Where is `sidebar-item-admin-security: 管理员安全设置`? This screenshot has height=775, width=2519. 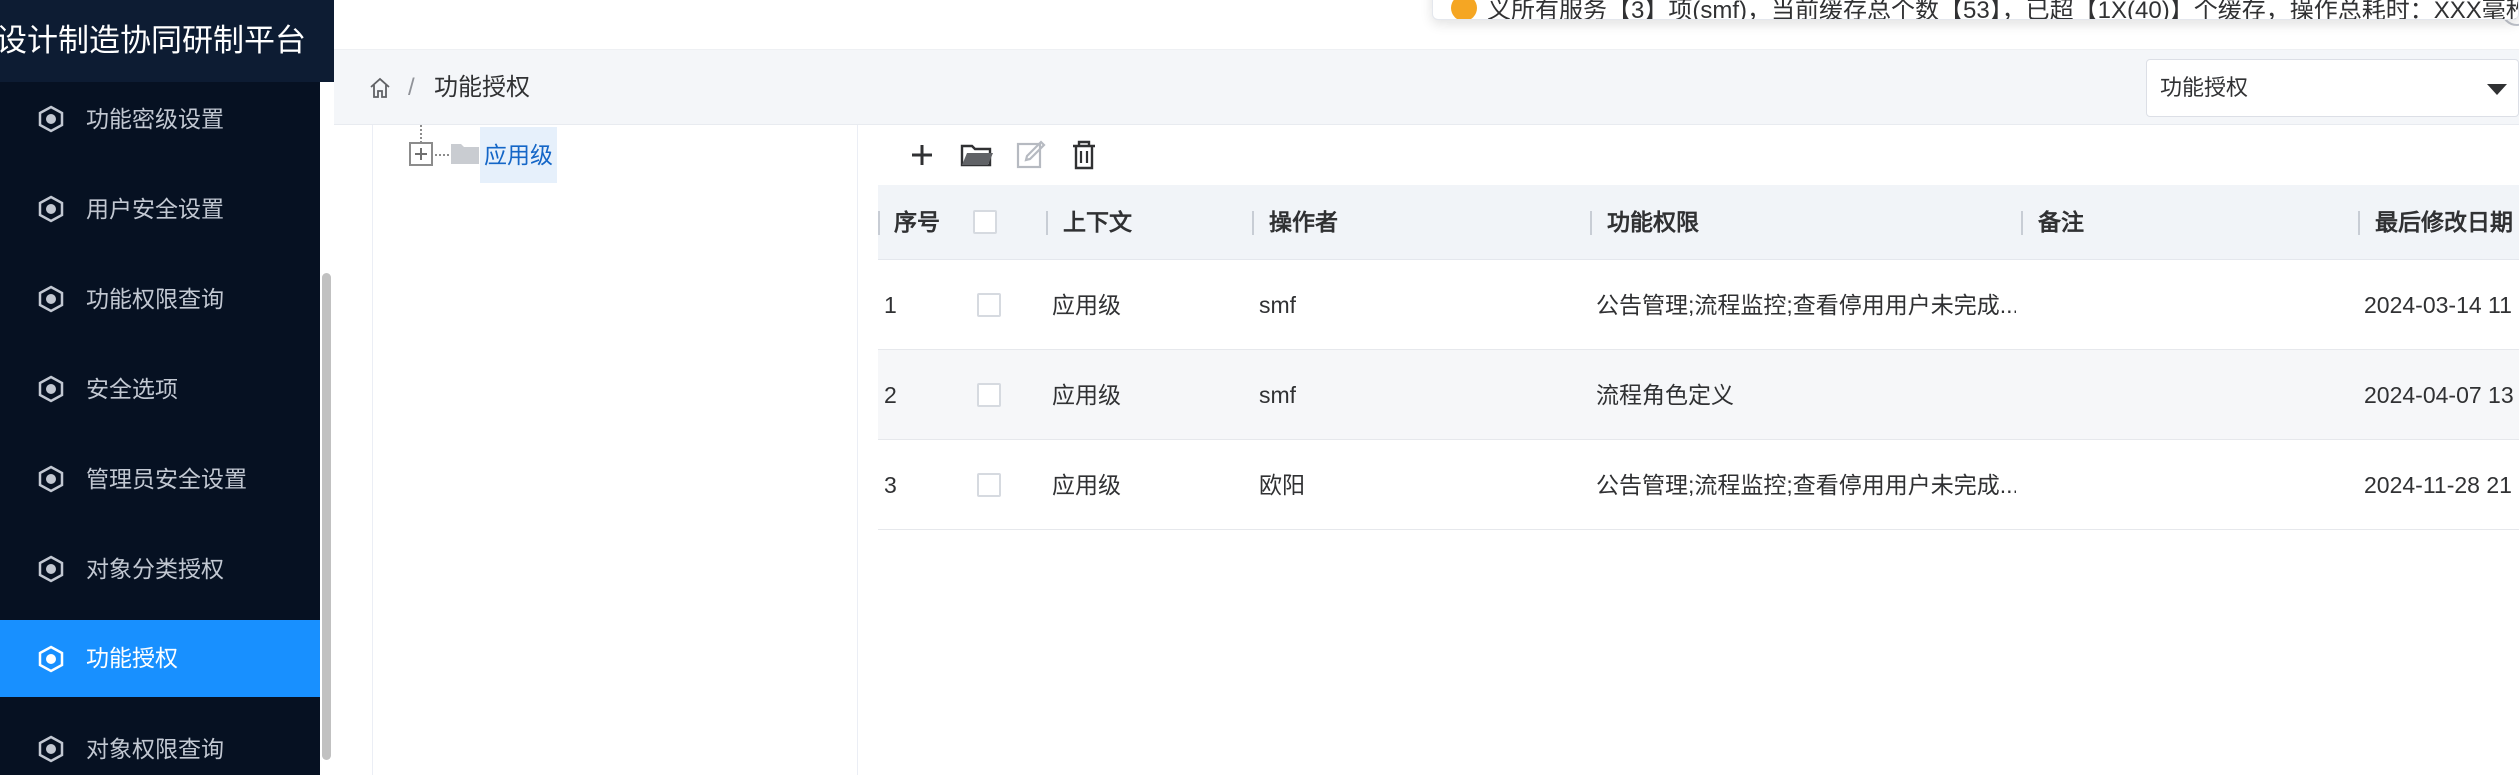
sidebar-item-admin-security: 管理员安全设置 is located at coordinates (160, 479).